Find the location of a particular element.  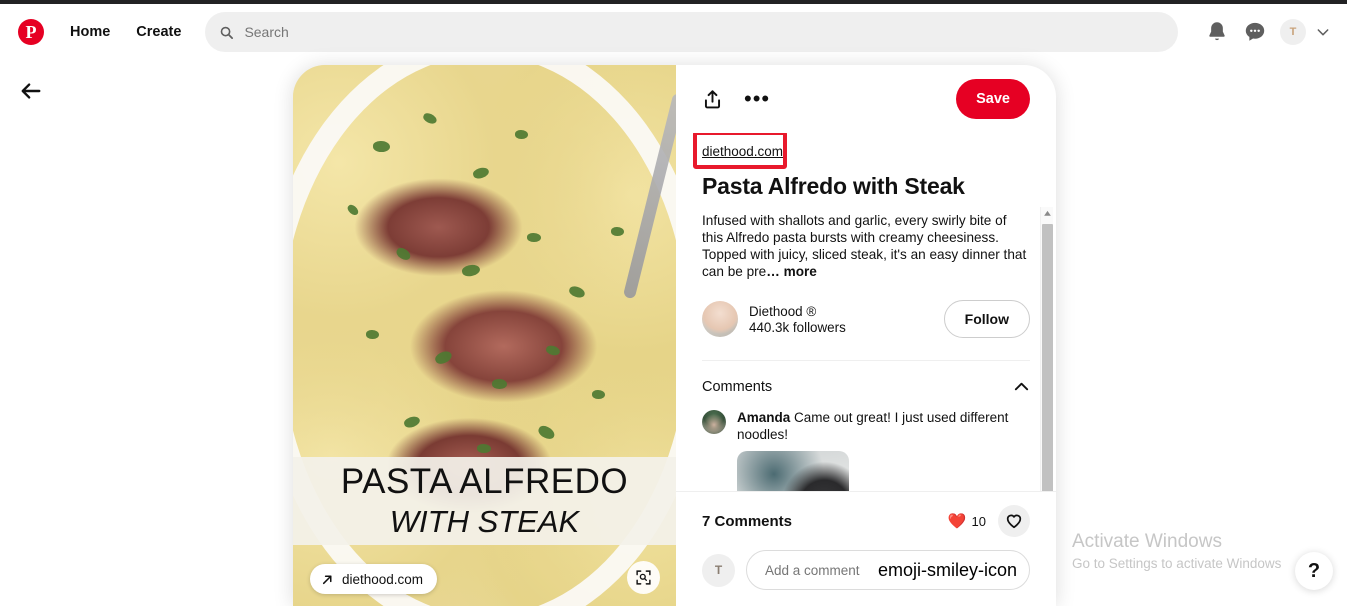

creator-followers: 440.3k followers is located at coordinates (797, 327).